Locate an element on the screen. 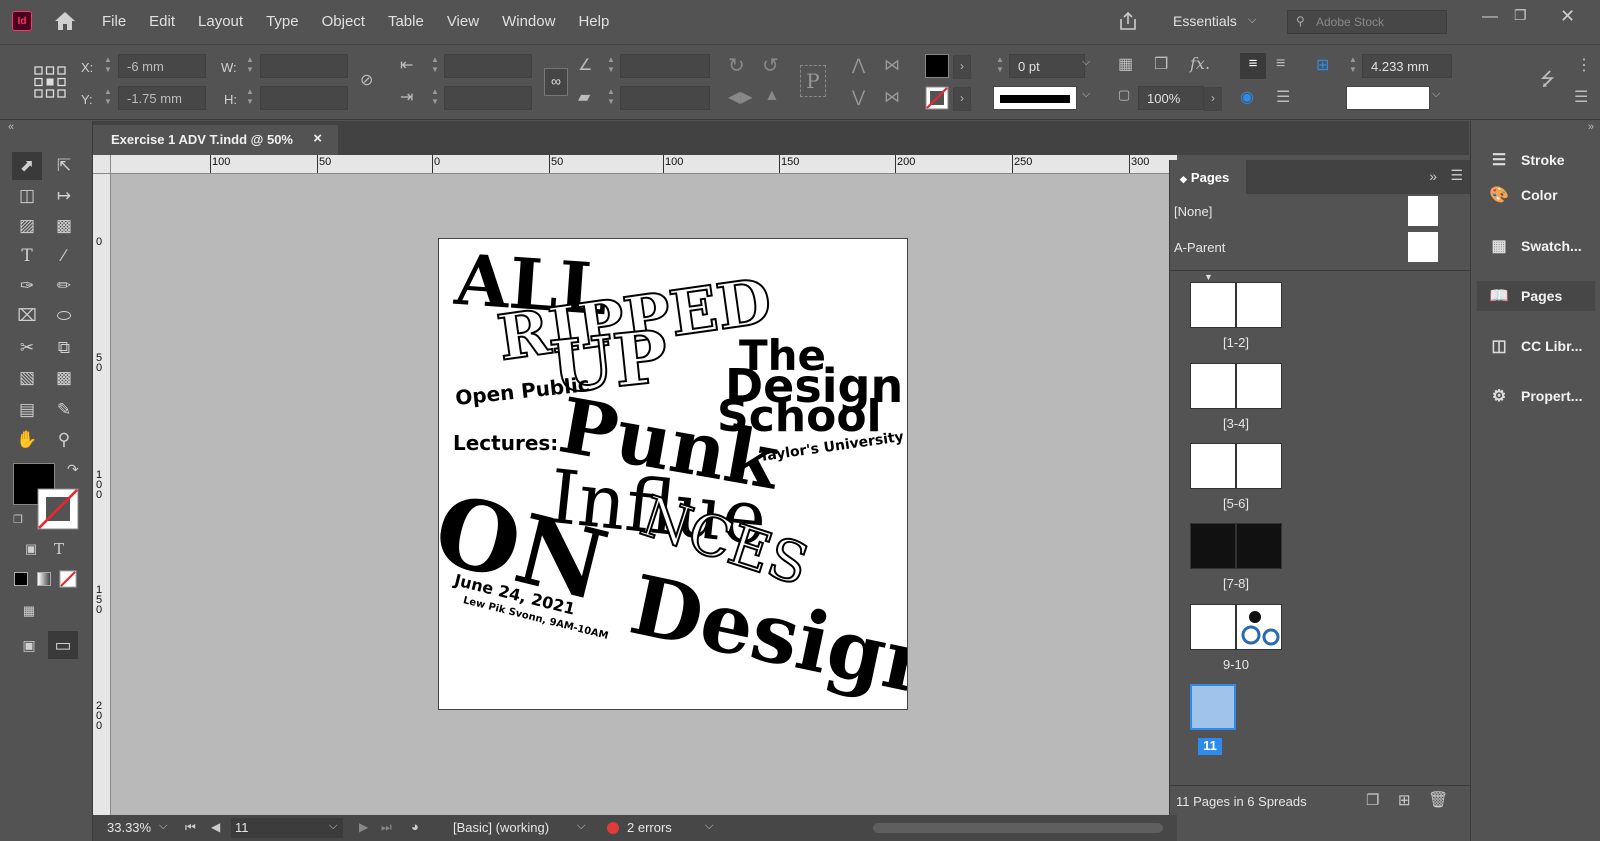  page-number-field: 11 is located at coordinates (287, 828).